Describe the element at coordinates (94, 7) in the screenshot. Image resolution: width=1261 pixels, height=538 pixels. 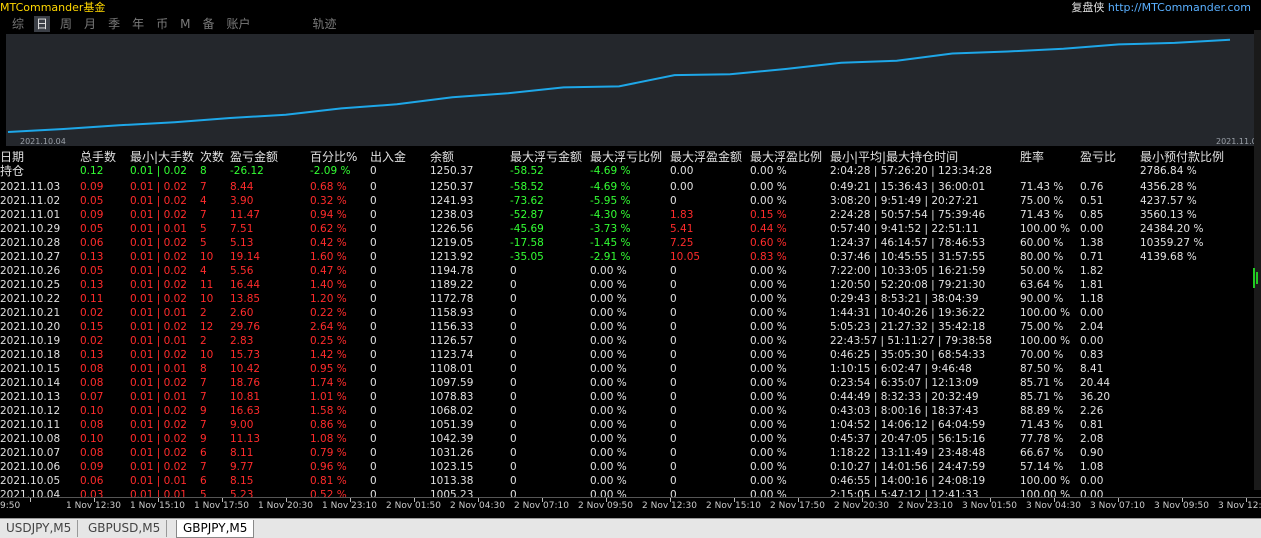
I see `brand-sub: 基金` at that location.